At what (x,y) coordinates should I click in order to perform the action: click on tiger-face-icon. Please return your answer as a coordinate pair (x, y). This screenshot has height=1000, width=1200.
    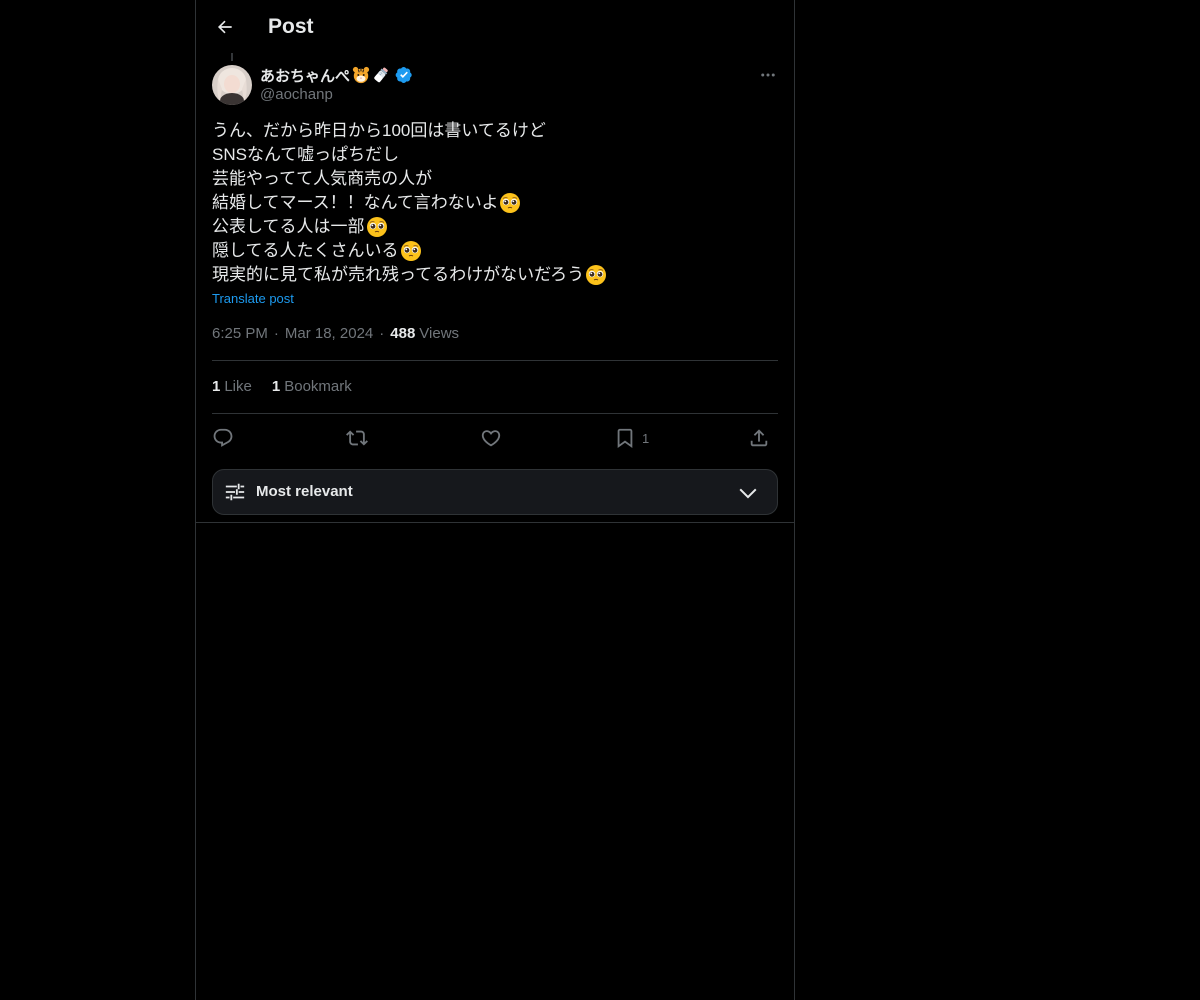
    Looking at the image, I should click on (361, 75).